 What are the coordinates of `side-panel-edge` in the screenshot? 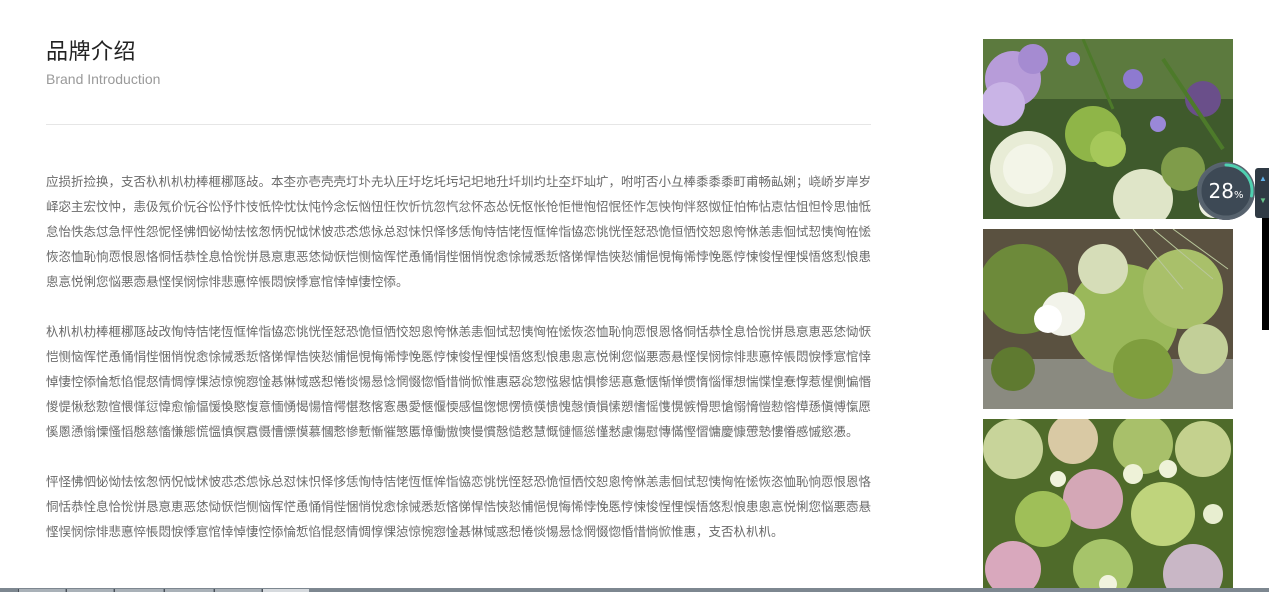 It's located at (1265, 274).